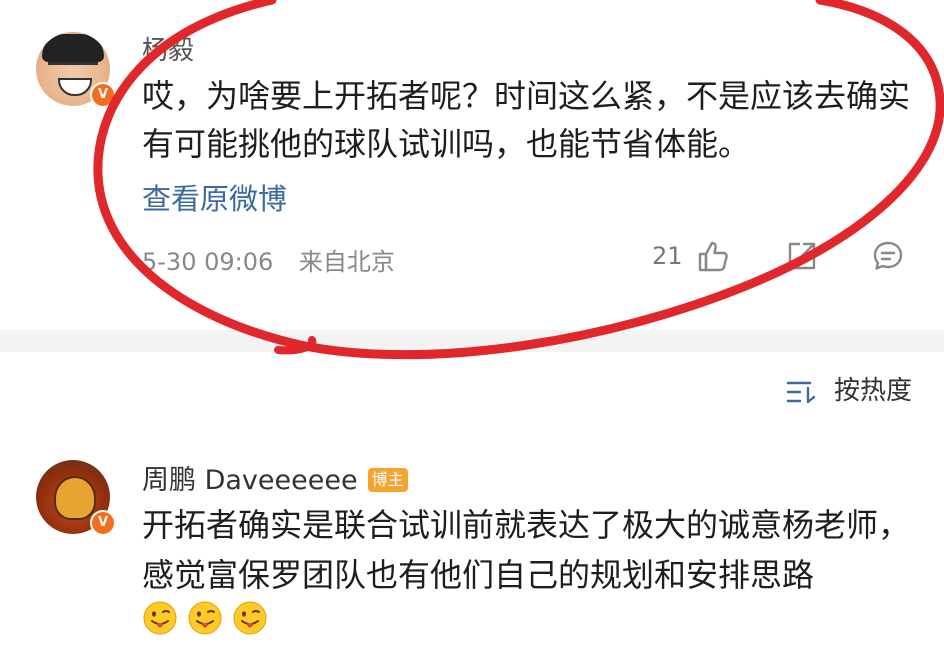 The width and height of the screenshot is (944, 657). What do you see at coordinates (667, 256) in the screenshot?
I see `like-count: 21` at bounding box center [667, 256].